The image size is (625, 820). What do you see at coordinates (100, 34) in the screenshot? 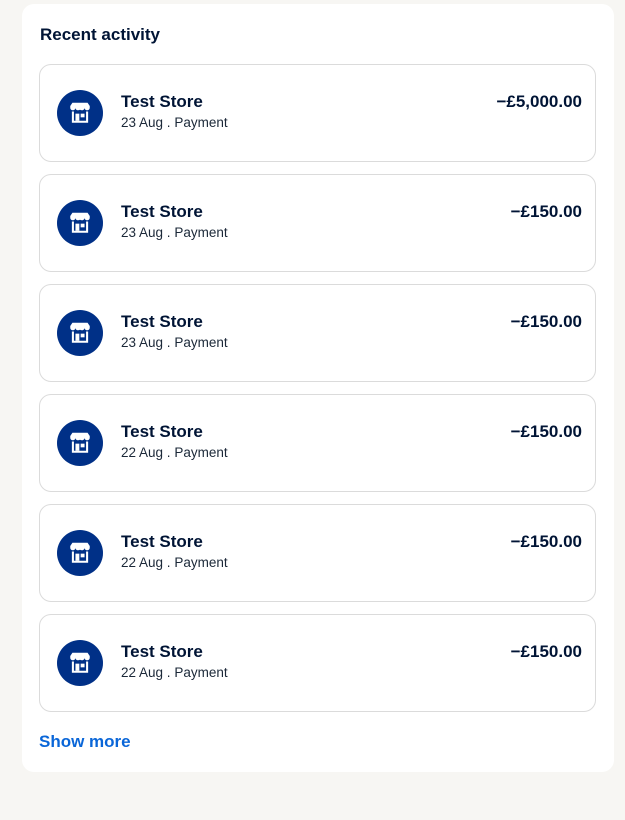
I see `section-title: Recent activity` at bounding box center [100, 34].